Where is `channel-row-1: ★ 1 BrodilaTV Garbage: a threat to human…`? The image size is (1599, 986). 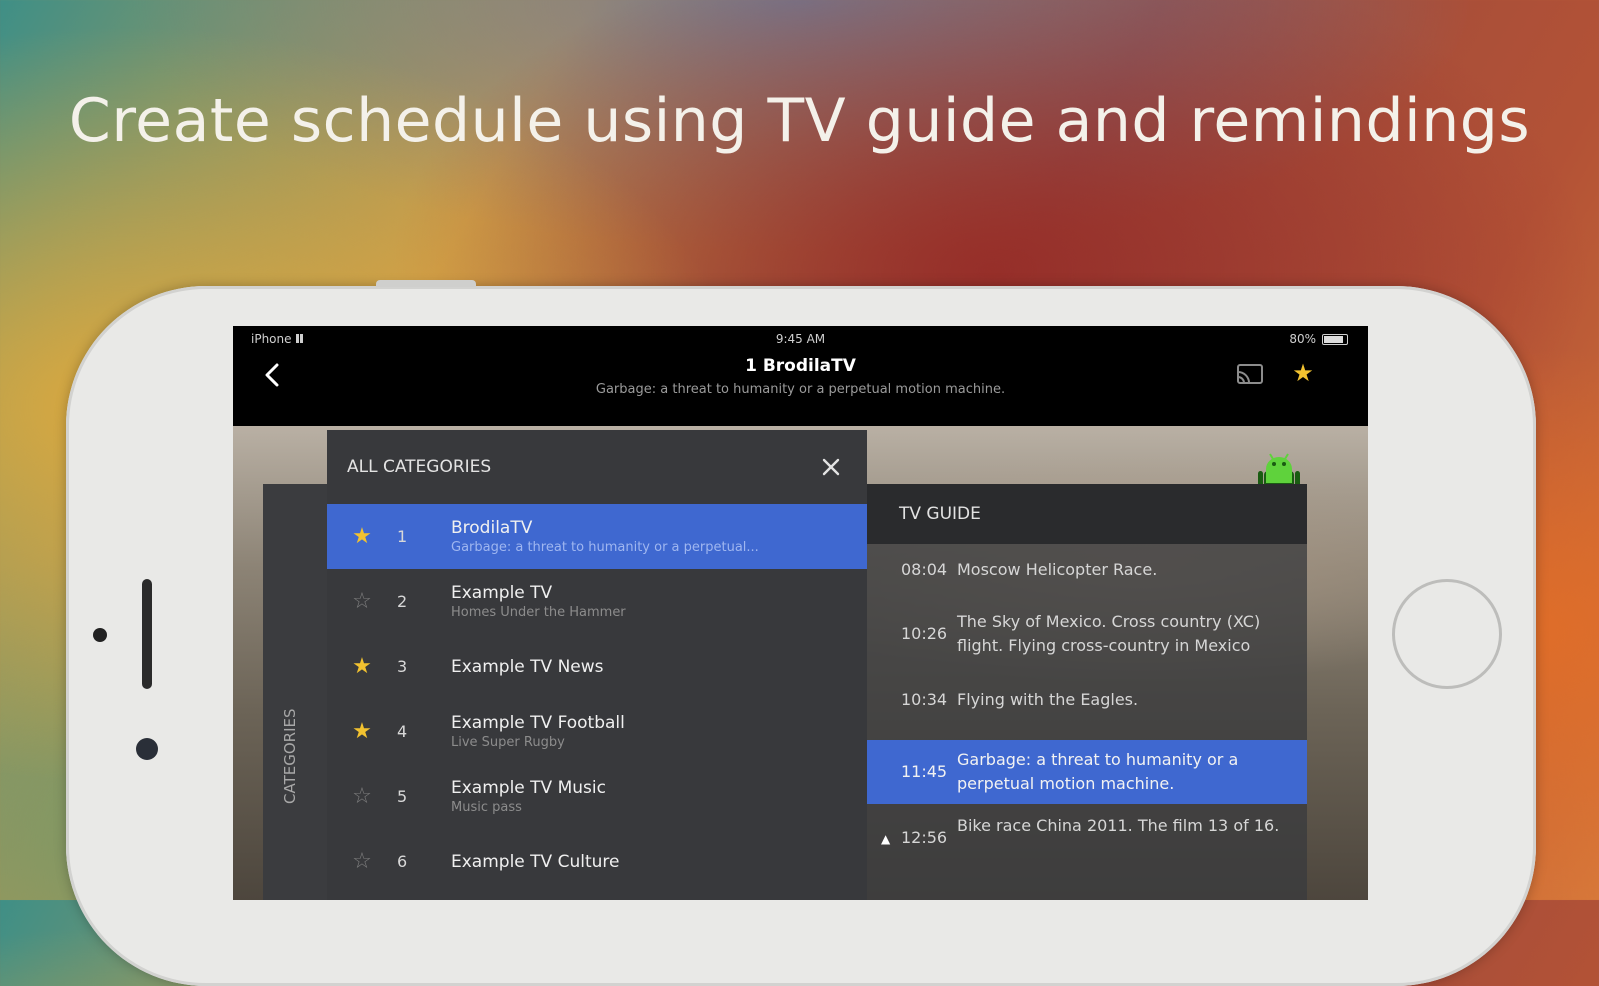 channel-row-1: ★ 1 BrodilaTV Garbage: a threat to human… is located at coordinates (597, 536).